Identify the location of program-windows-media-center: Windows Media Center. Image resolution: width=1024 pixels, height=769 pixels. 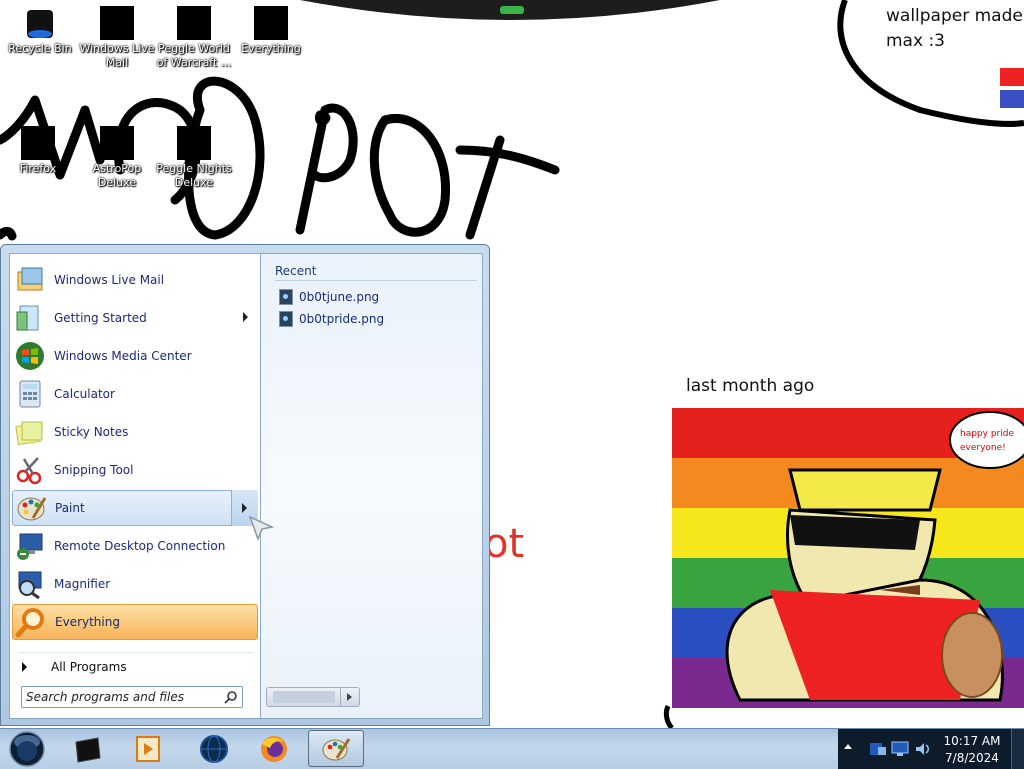
(135, 356).